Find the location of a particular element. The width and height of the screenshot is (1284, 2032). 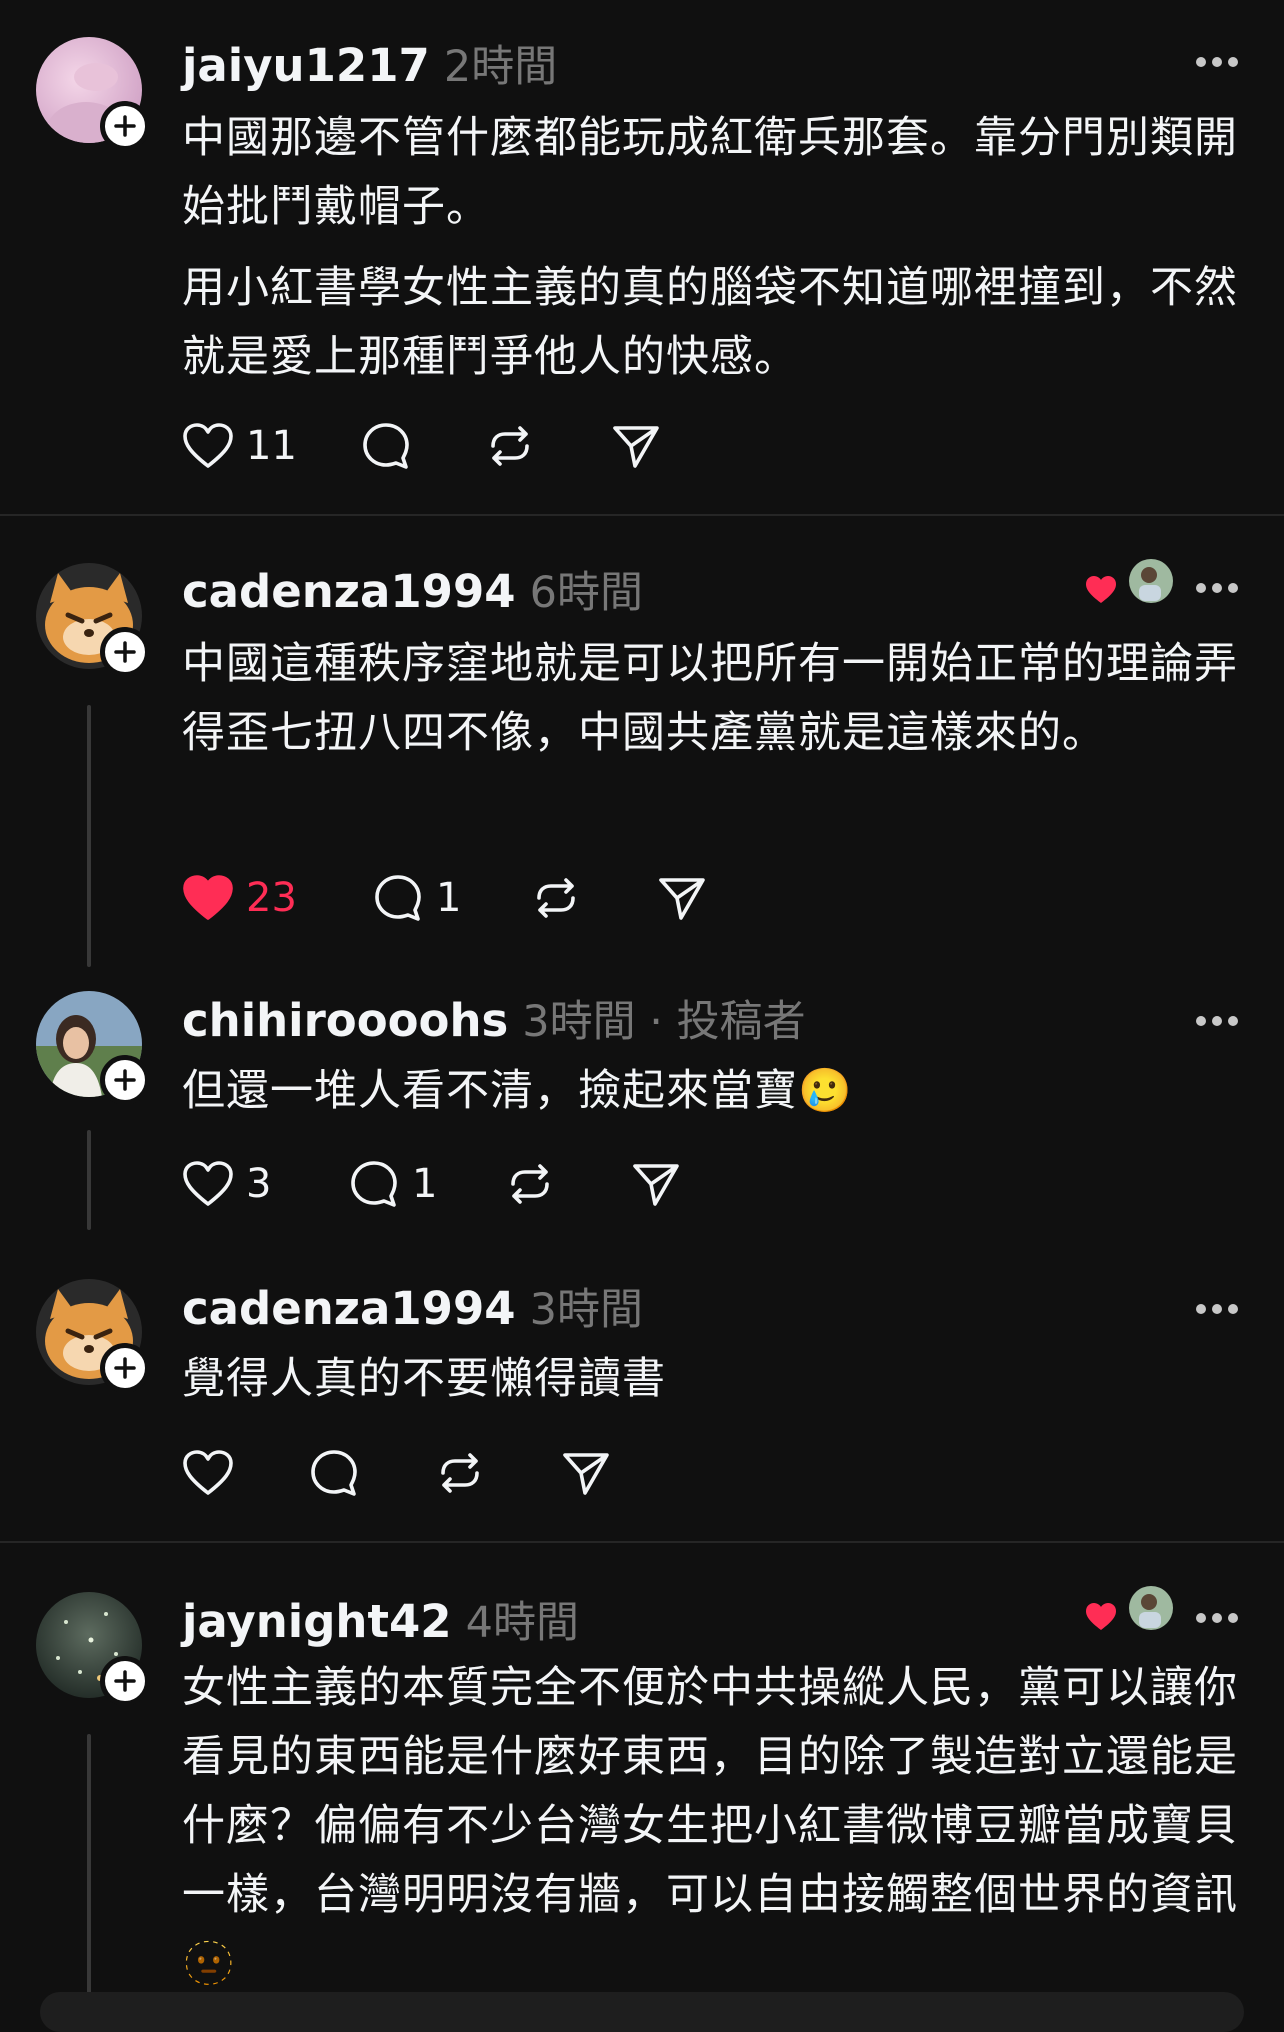

timestamp: 6時間 is located at coordinates (586, 593).